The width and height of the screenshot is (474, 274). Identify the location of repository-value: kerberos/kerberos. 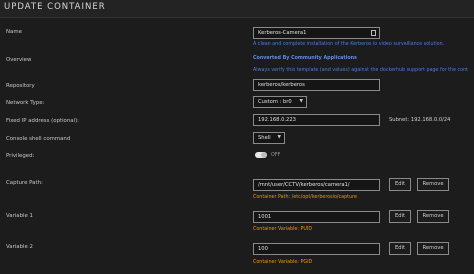
(281, 85).